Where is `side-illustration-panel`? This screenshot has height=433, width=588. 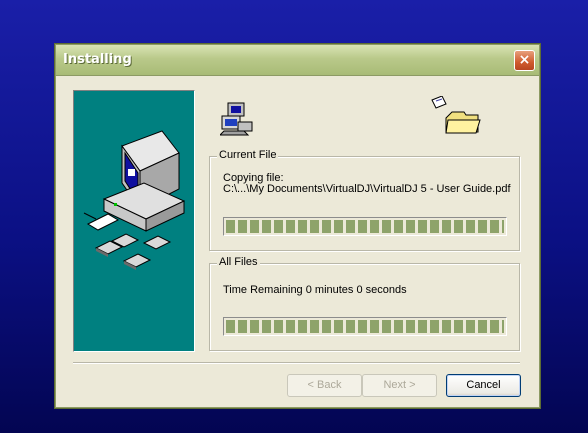
side-illustration-panel is located at coordinates (134, 221).